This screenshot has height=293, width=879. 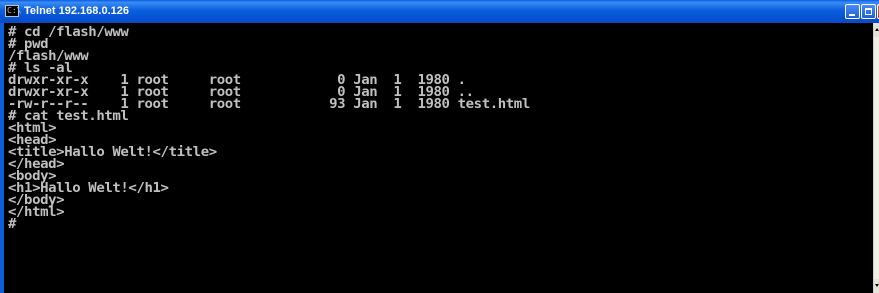 What do you see at coordinates (36, 212) in the screenshot?
I see `console-line: </html>` at bounding box center [36, 212].